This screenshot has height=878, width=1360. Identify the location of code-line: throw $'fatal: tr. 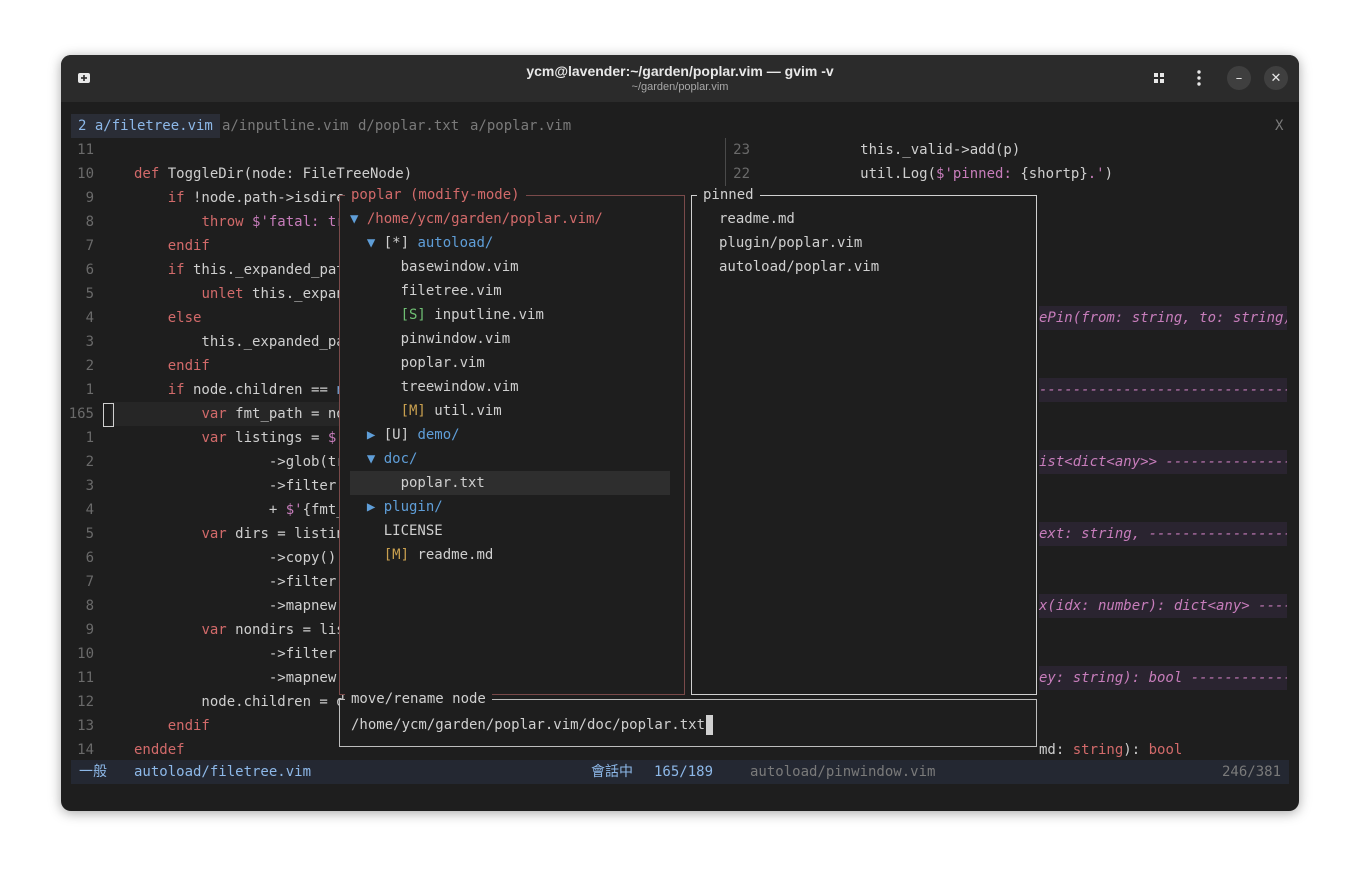
(239, 222).